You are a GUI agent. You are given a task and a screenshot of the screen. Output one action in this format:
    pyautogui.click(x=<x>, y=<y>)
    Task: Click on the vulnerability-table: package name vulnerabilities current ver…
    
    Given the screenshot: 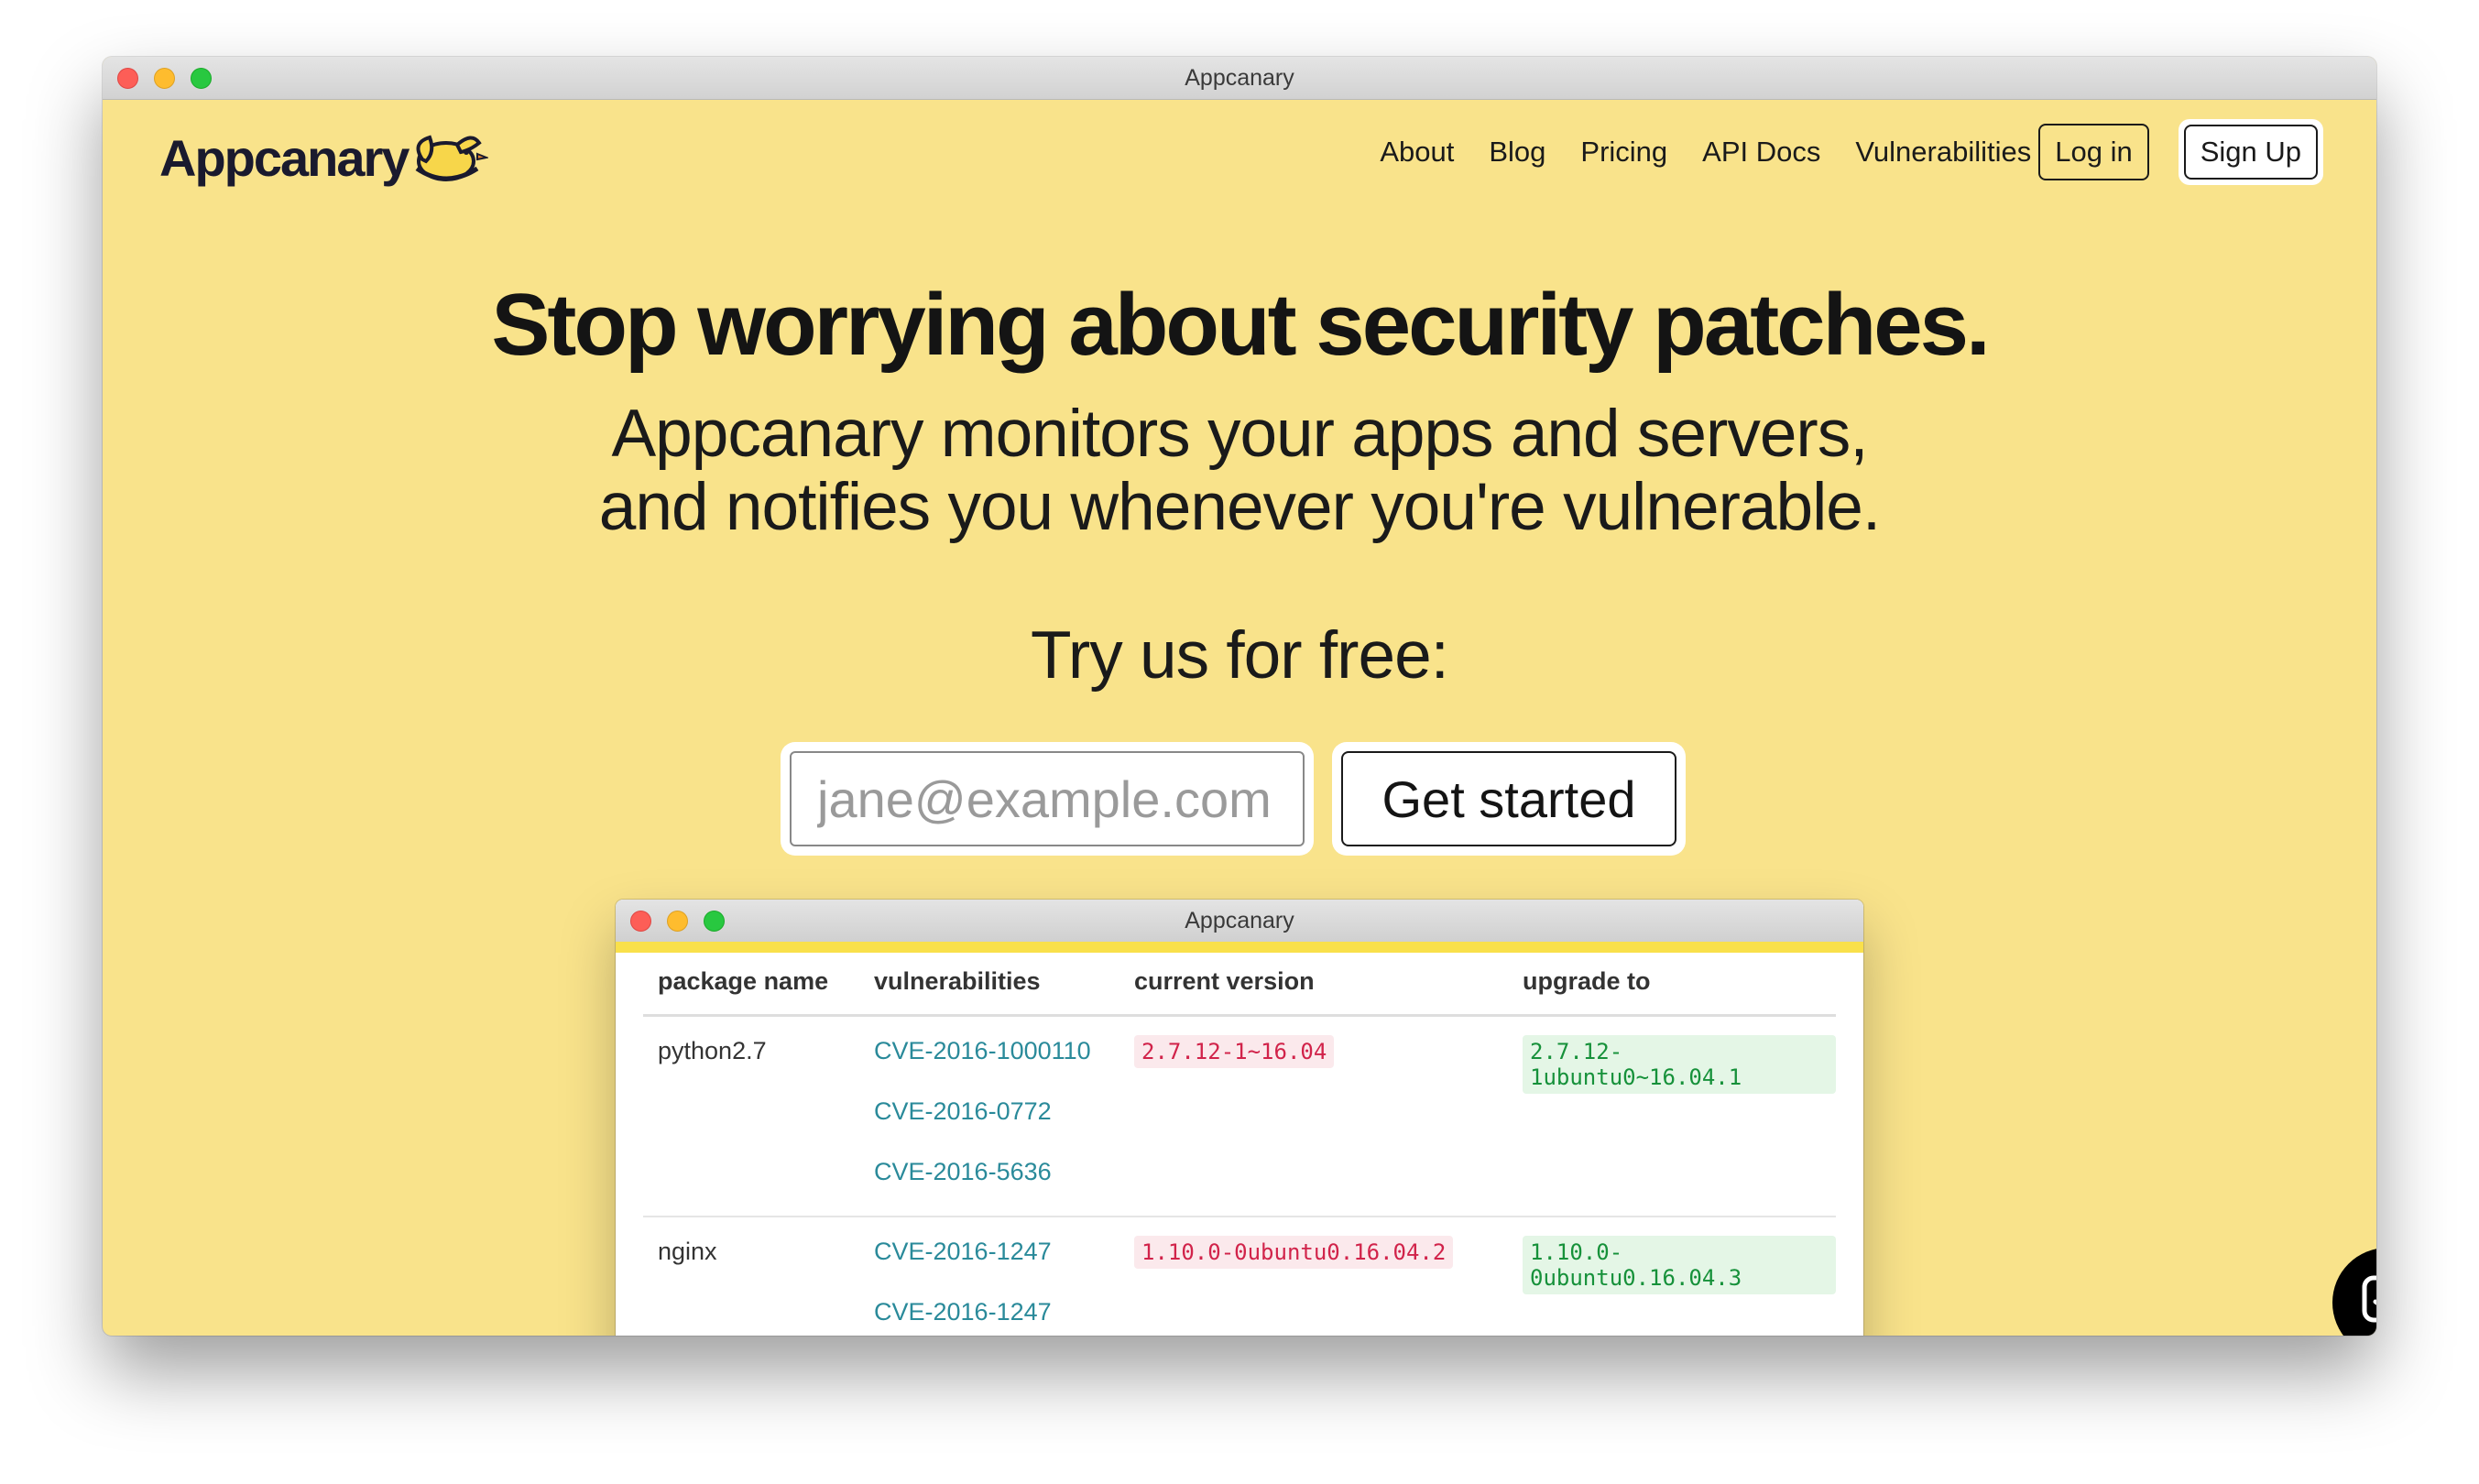 What is the action you would take?
    pyautogui.click(x=1239, y=1144)
    